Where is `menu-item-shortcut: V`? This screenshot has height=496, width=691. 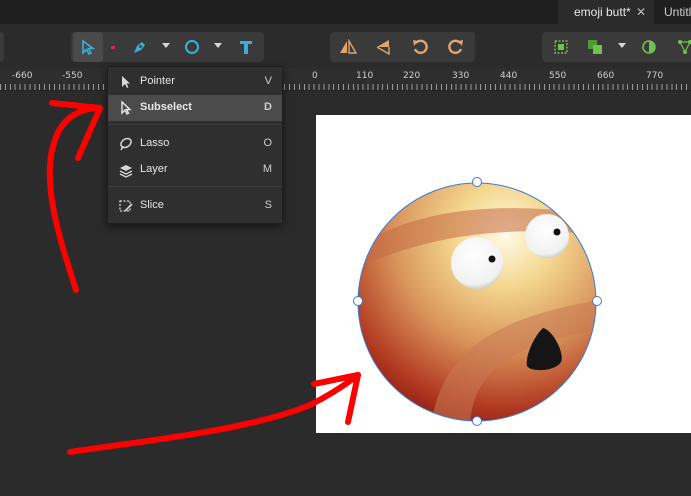 menu-item-shortcut: V is located at coordinates (268, 81).